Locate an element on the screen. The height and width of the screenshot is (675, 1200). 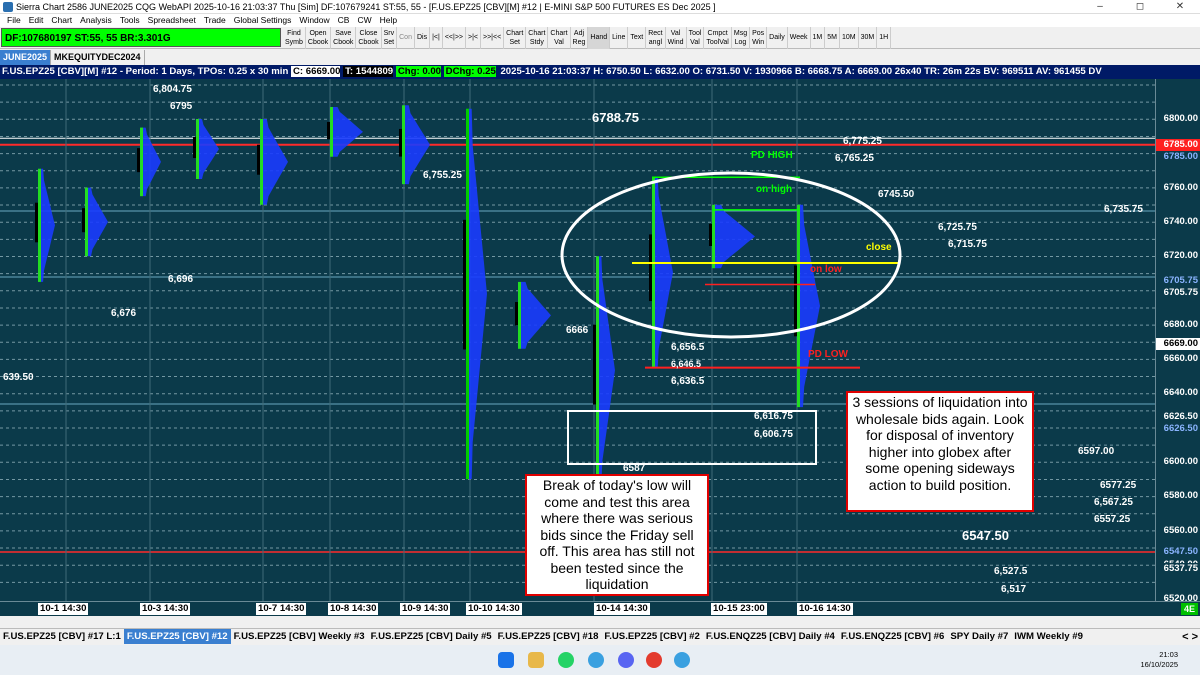
label-6606: 6,606.75 is located at coordinates (773, 434).